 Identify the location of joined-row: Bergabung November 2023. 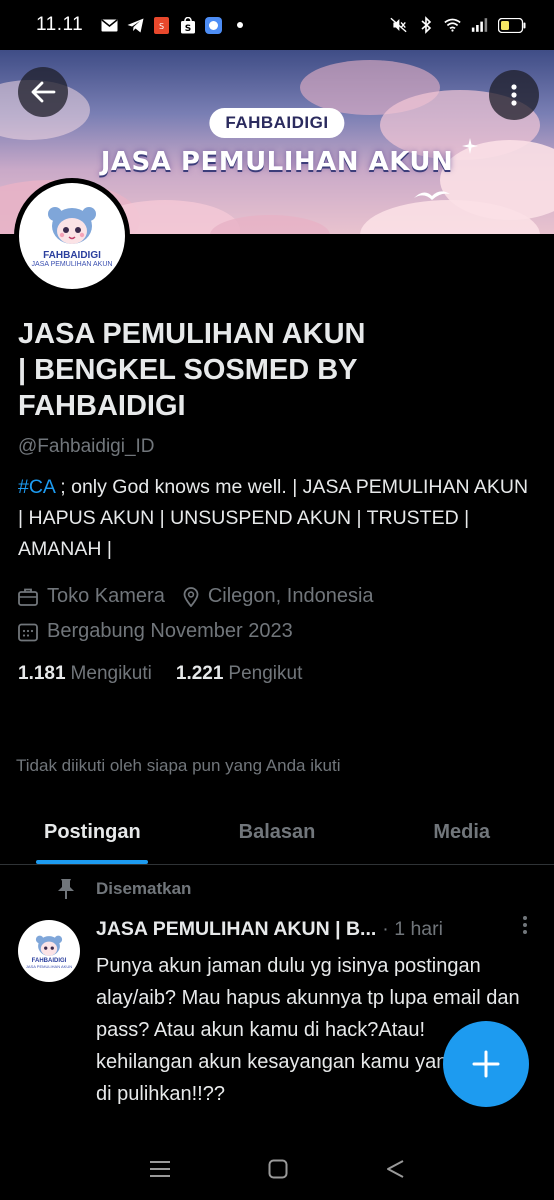
(278, 631).